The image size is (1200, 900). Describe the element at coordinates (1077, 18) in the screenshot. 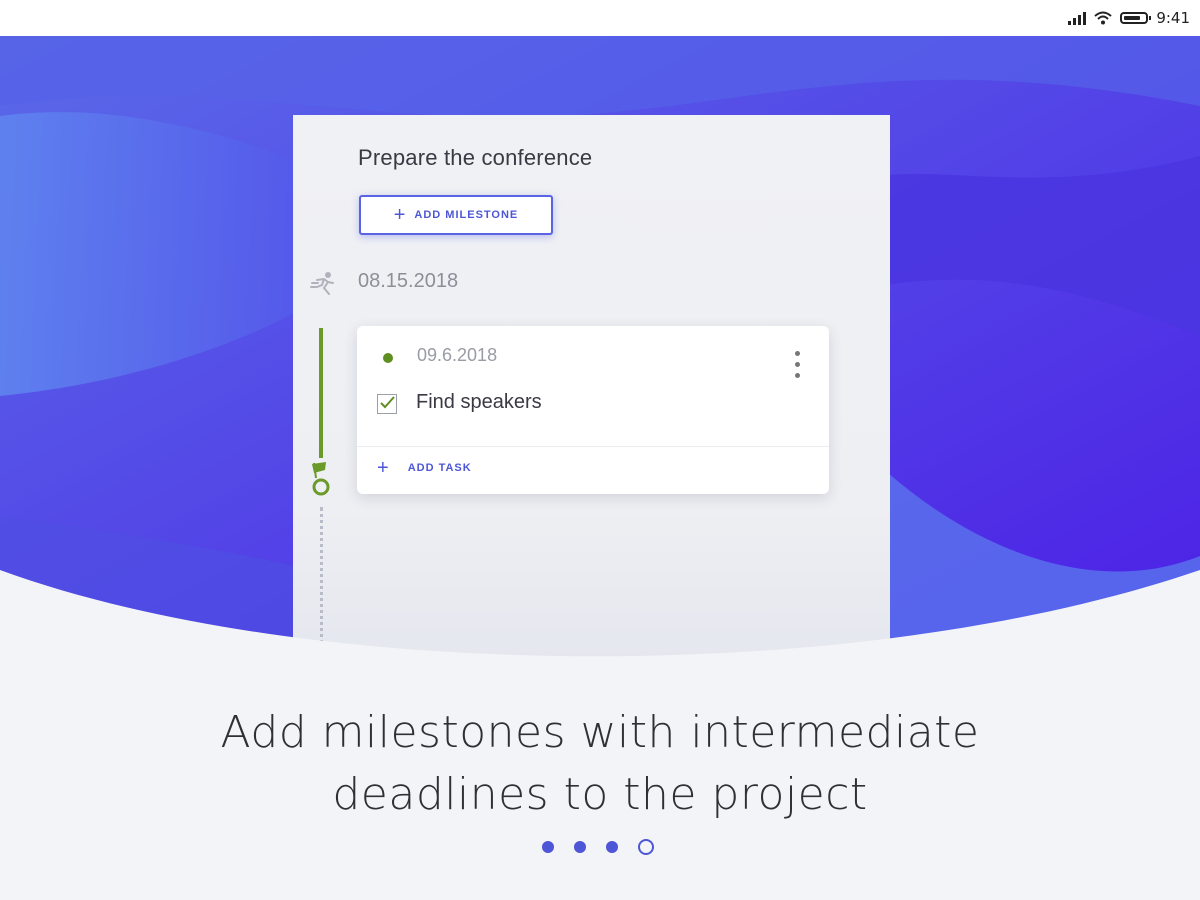

I see `signal-icon` at that location.